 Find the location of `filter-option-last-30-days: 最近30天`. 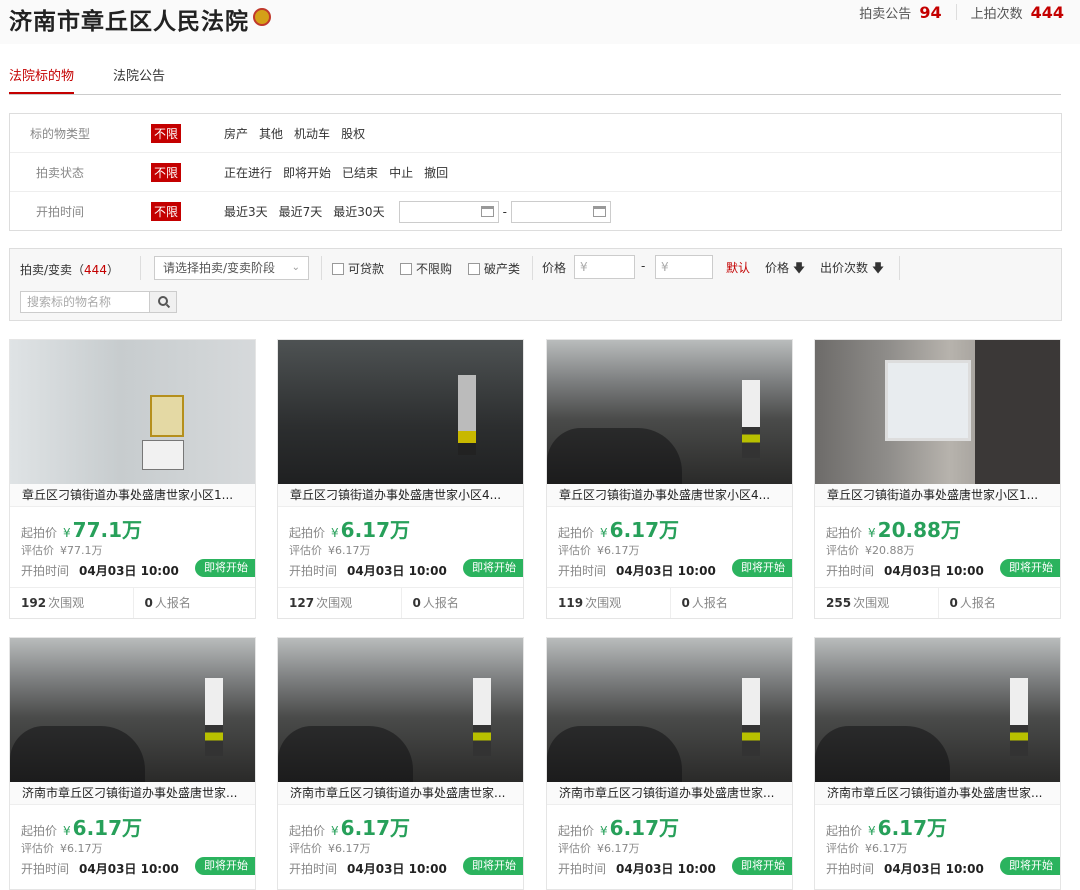

filter-option-last-30-days: 最近30天 is located at coordinates (358, 211).